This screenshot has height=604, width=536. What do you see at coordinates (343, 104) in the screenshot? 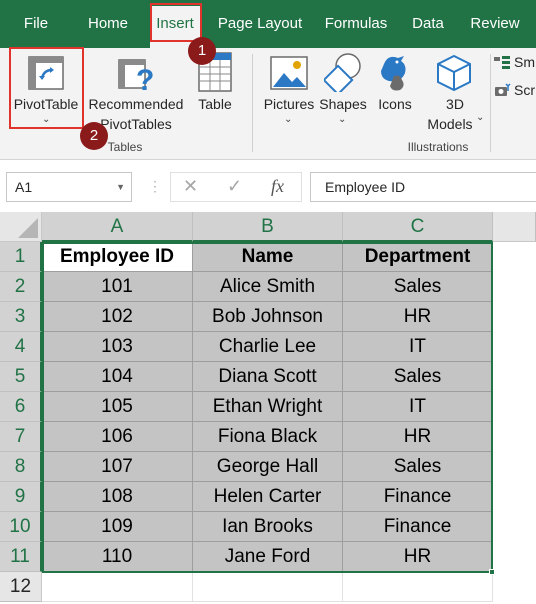
I see `shapes-label: Shapes` at bounding box center [343, 104].